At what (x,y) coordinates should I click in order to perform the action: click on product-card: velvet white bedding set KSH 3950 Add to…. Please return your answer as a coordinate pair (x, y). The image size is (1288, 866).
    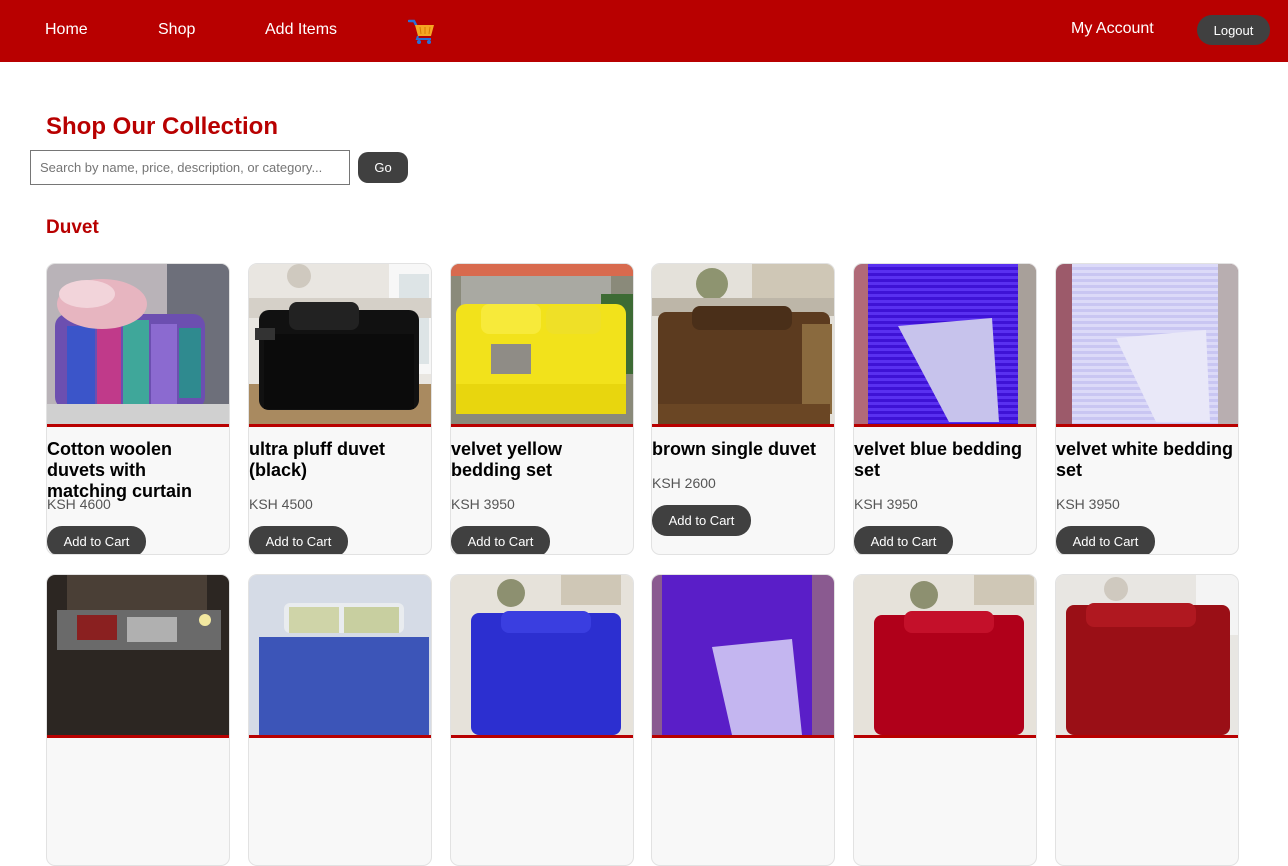
    Looking at the image, I should click on (1147, 409).